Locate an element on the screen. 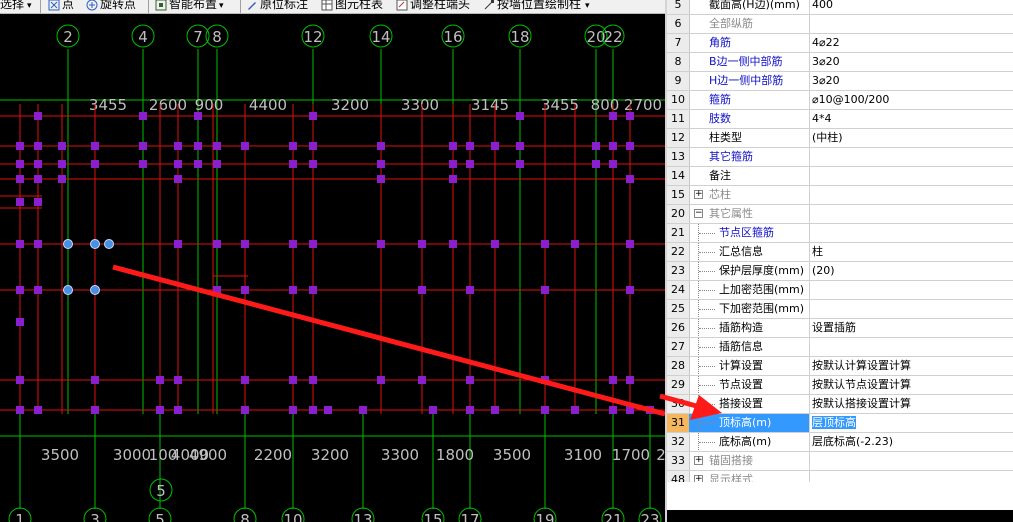 This screenshot has height=522, width=1013. property-row: 22 汇总信息 柱 is located at coordinates (840, 252).